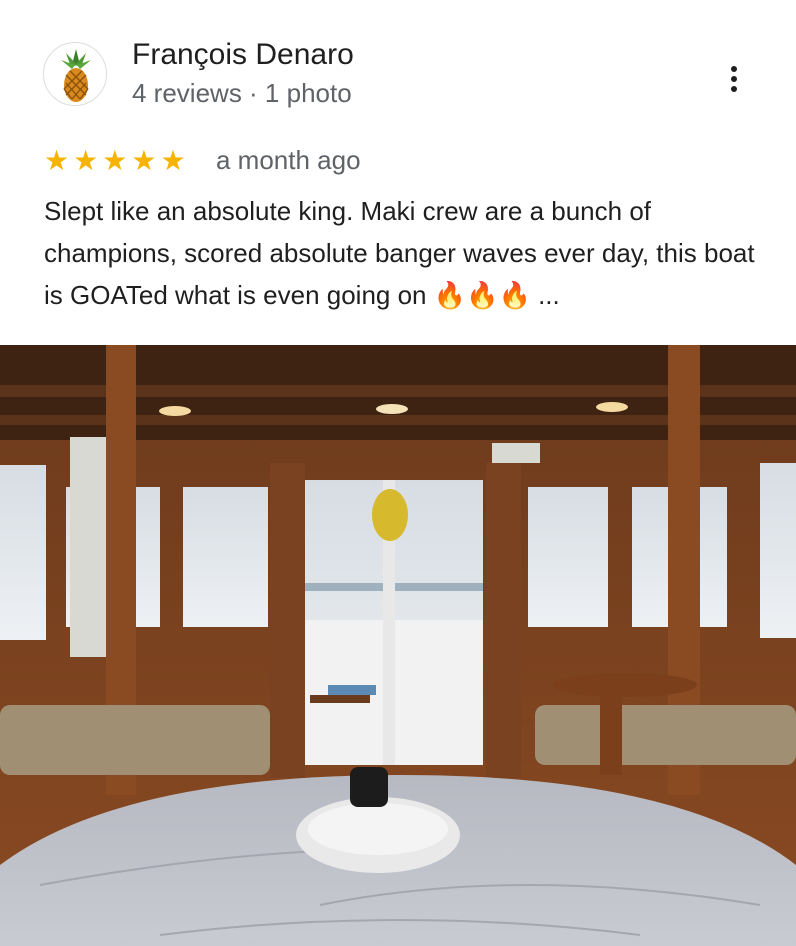 This screenshot has width=796, height=946. I want to click on author-name: François Denaro, so click(243, 55).